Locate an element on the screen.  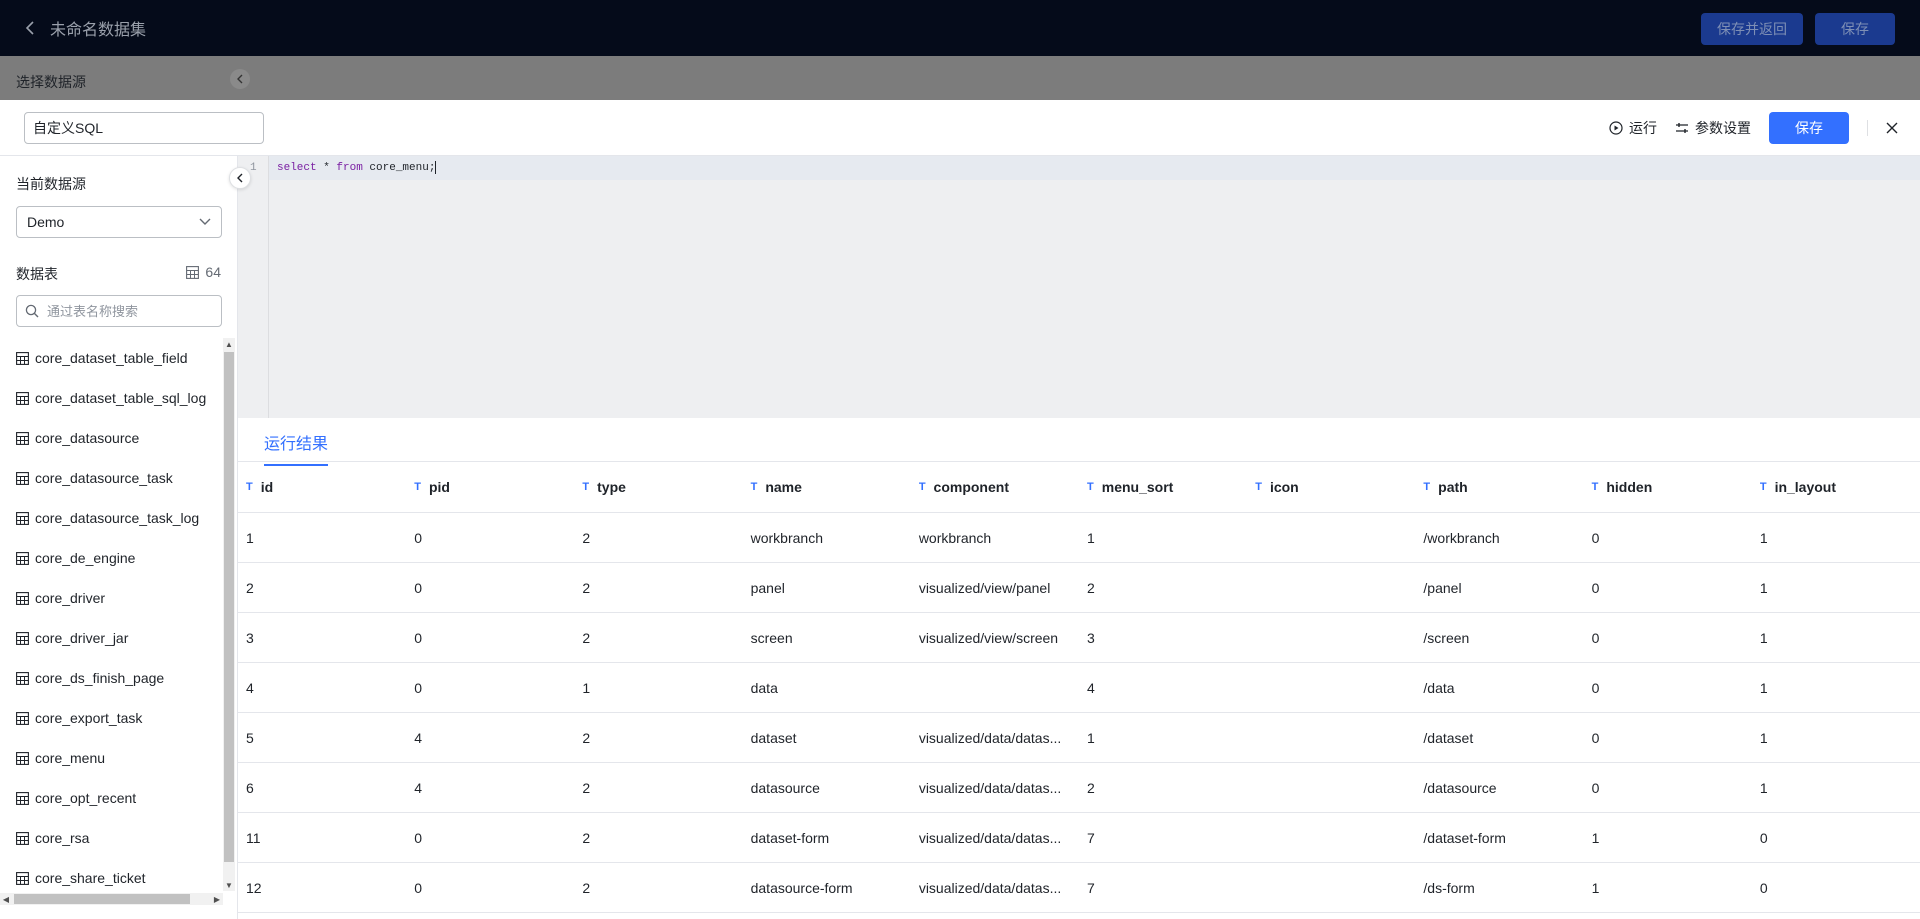
column-header: Tmenu_sort is located at coordinates (1163, 487).